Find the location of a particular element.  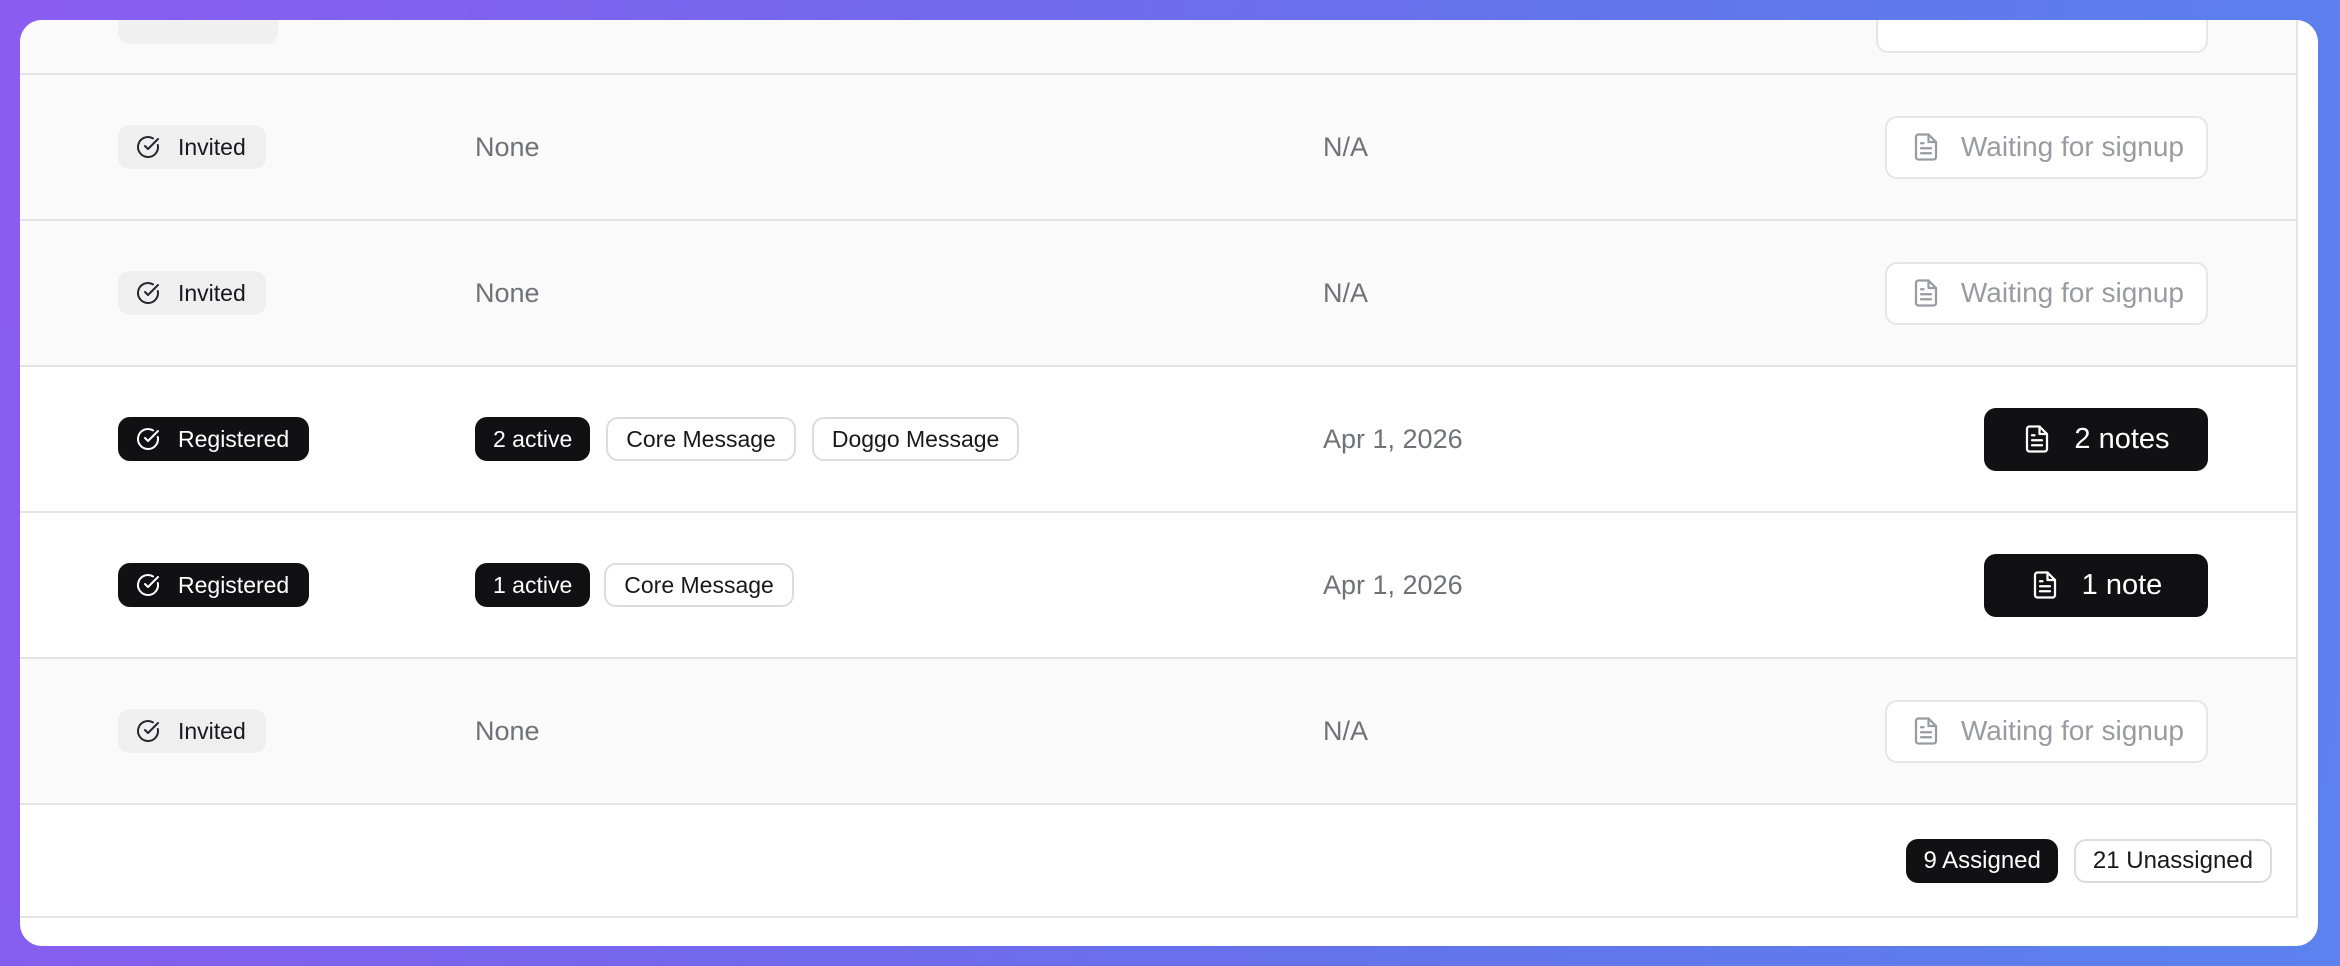

message-chip: Doggo Message is located at coordinates (915, 439).